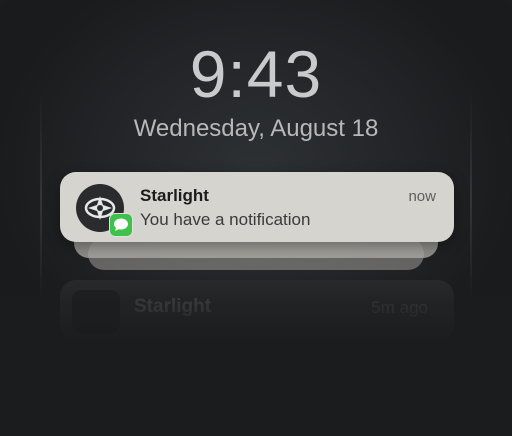 The image size is (512, 436). Describe the element at coordinates (256, 128) in the screenshot. I see `lock-date: Wednesday, August 18` at that location.